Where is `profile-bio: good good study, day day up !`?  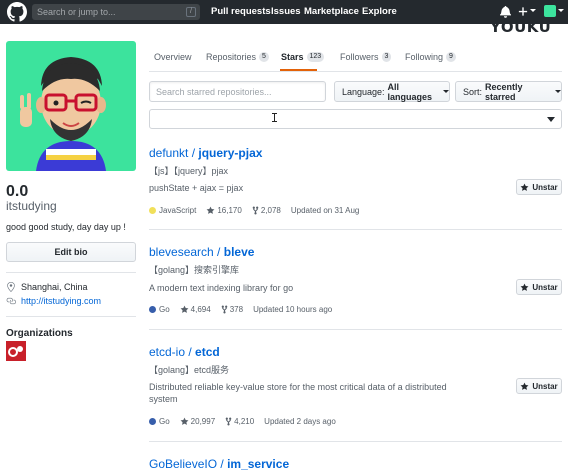
profile-bio: good good study, day day up ! is located at coordinates (66, 227).